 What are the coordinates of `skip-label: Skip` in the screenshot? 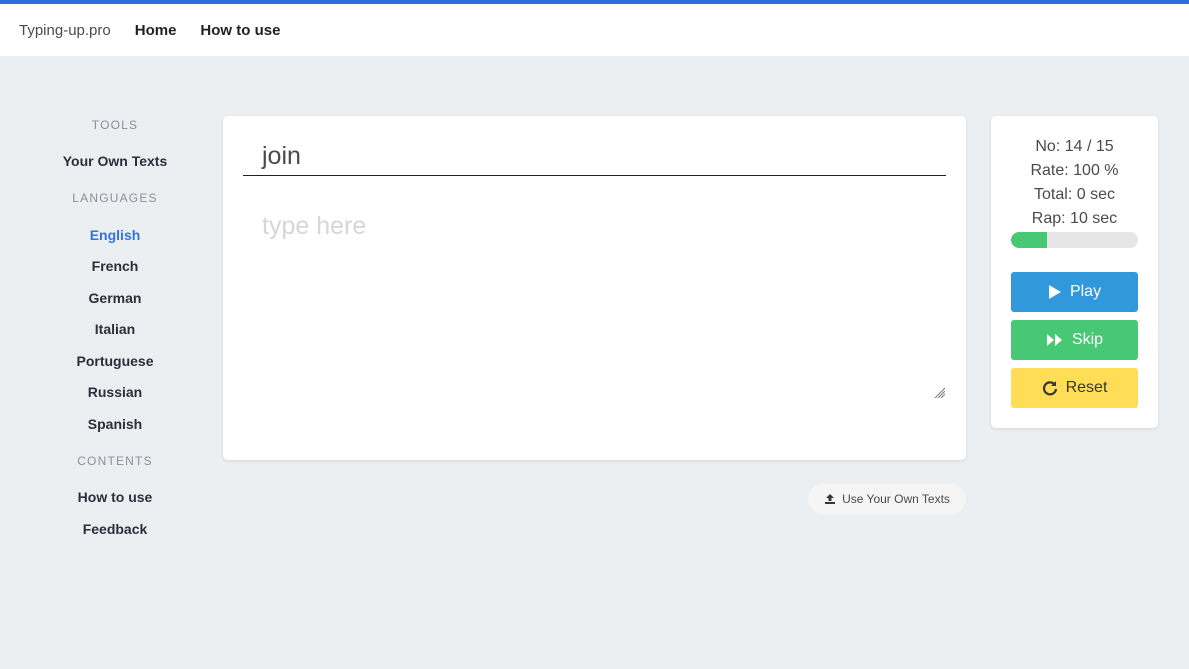 It's located at (1087, 339).